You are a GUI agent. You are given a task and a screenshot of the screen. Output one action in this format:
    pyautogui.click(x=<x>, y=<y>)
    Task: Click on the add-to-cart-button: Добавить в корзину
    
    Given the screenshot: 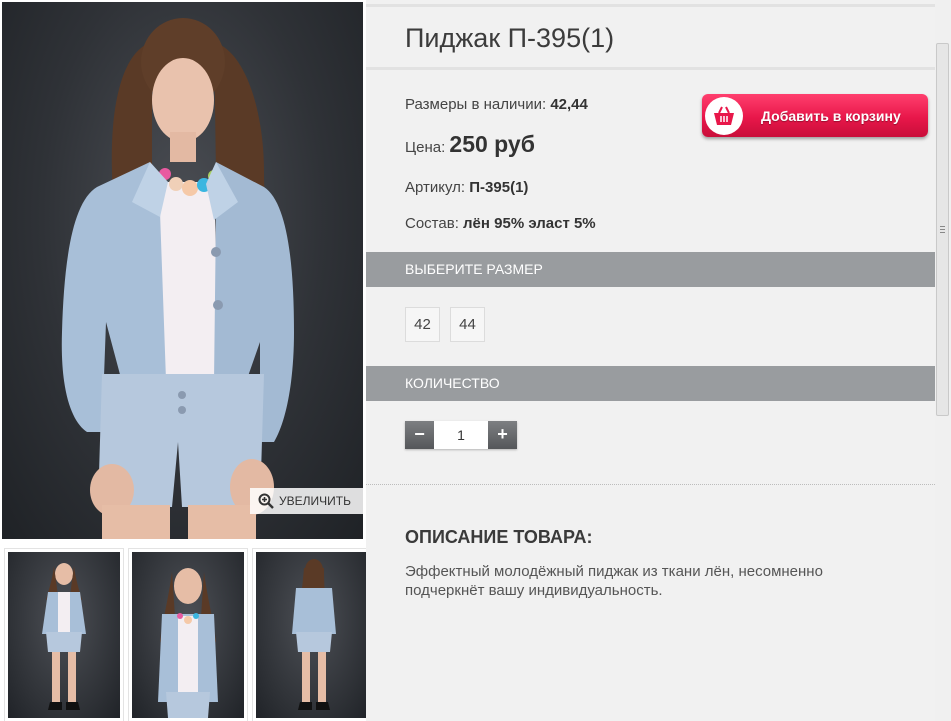 What is the action you would take?
    pyautogui.click(x=815, y=115)
    